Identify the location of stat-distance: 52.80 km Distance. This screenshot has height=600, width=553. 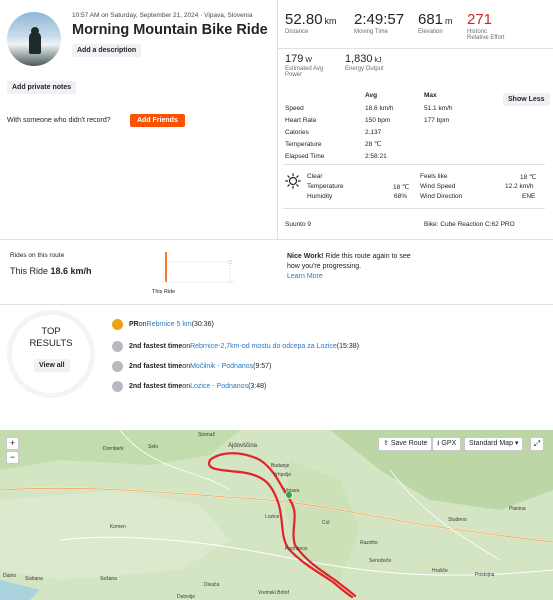
(311, 23).